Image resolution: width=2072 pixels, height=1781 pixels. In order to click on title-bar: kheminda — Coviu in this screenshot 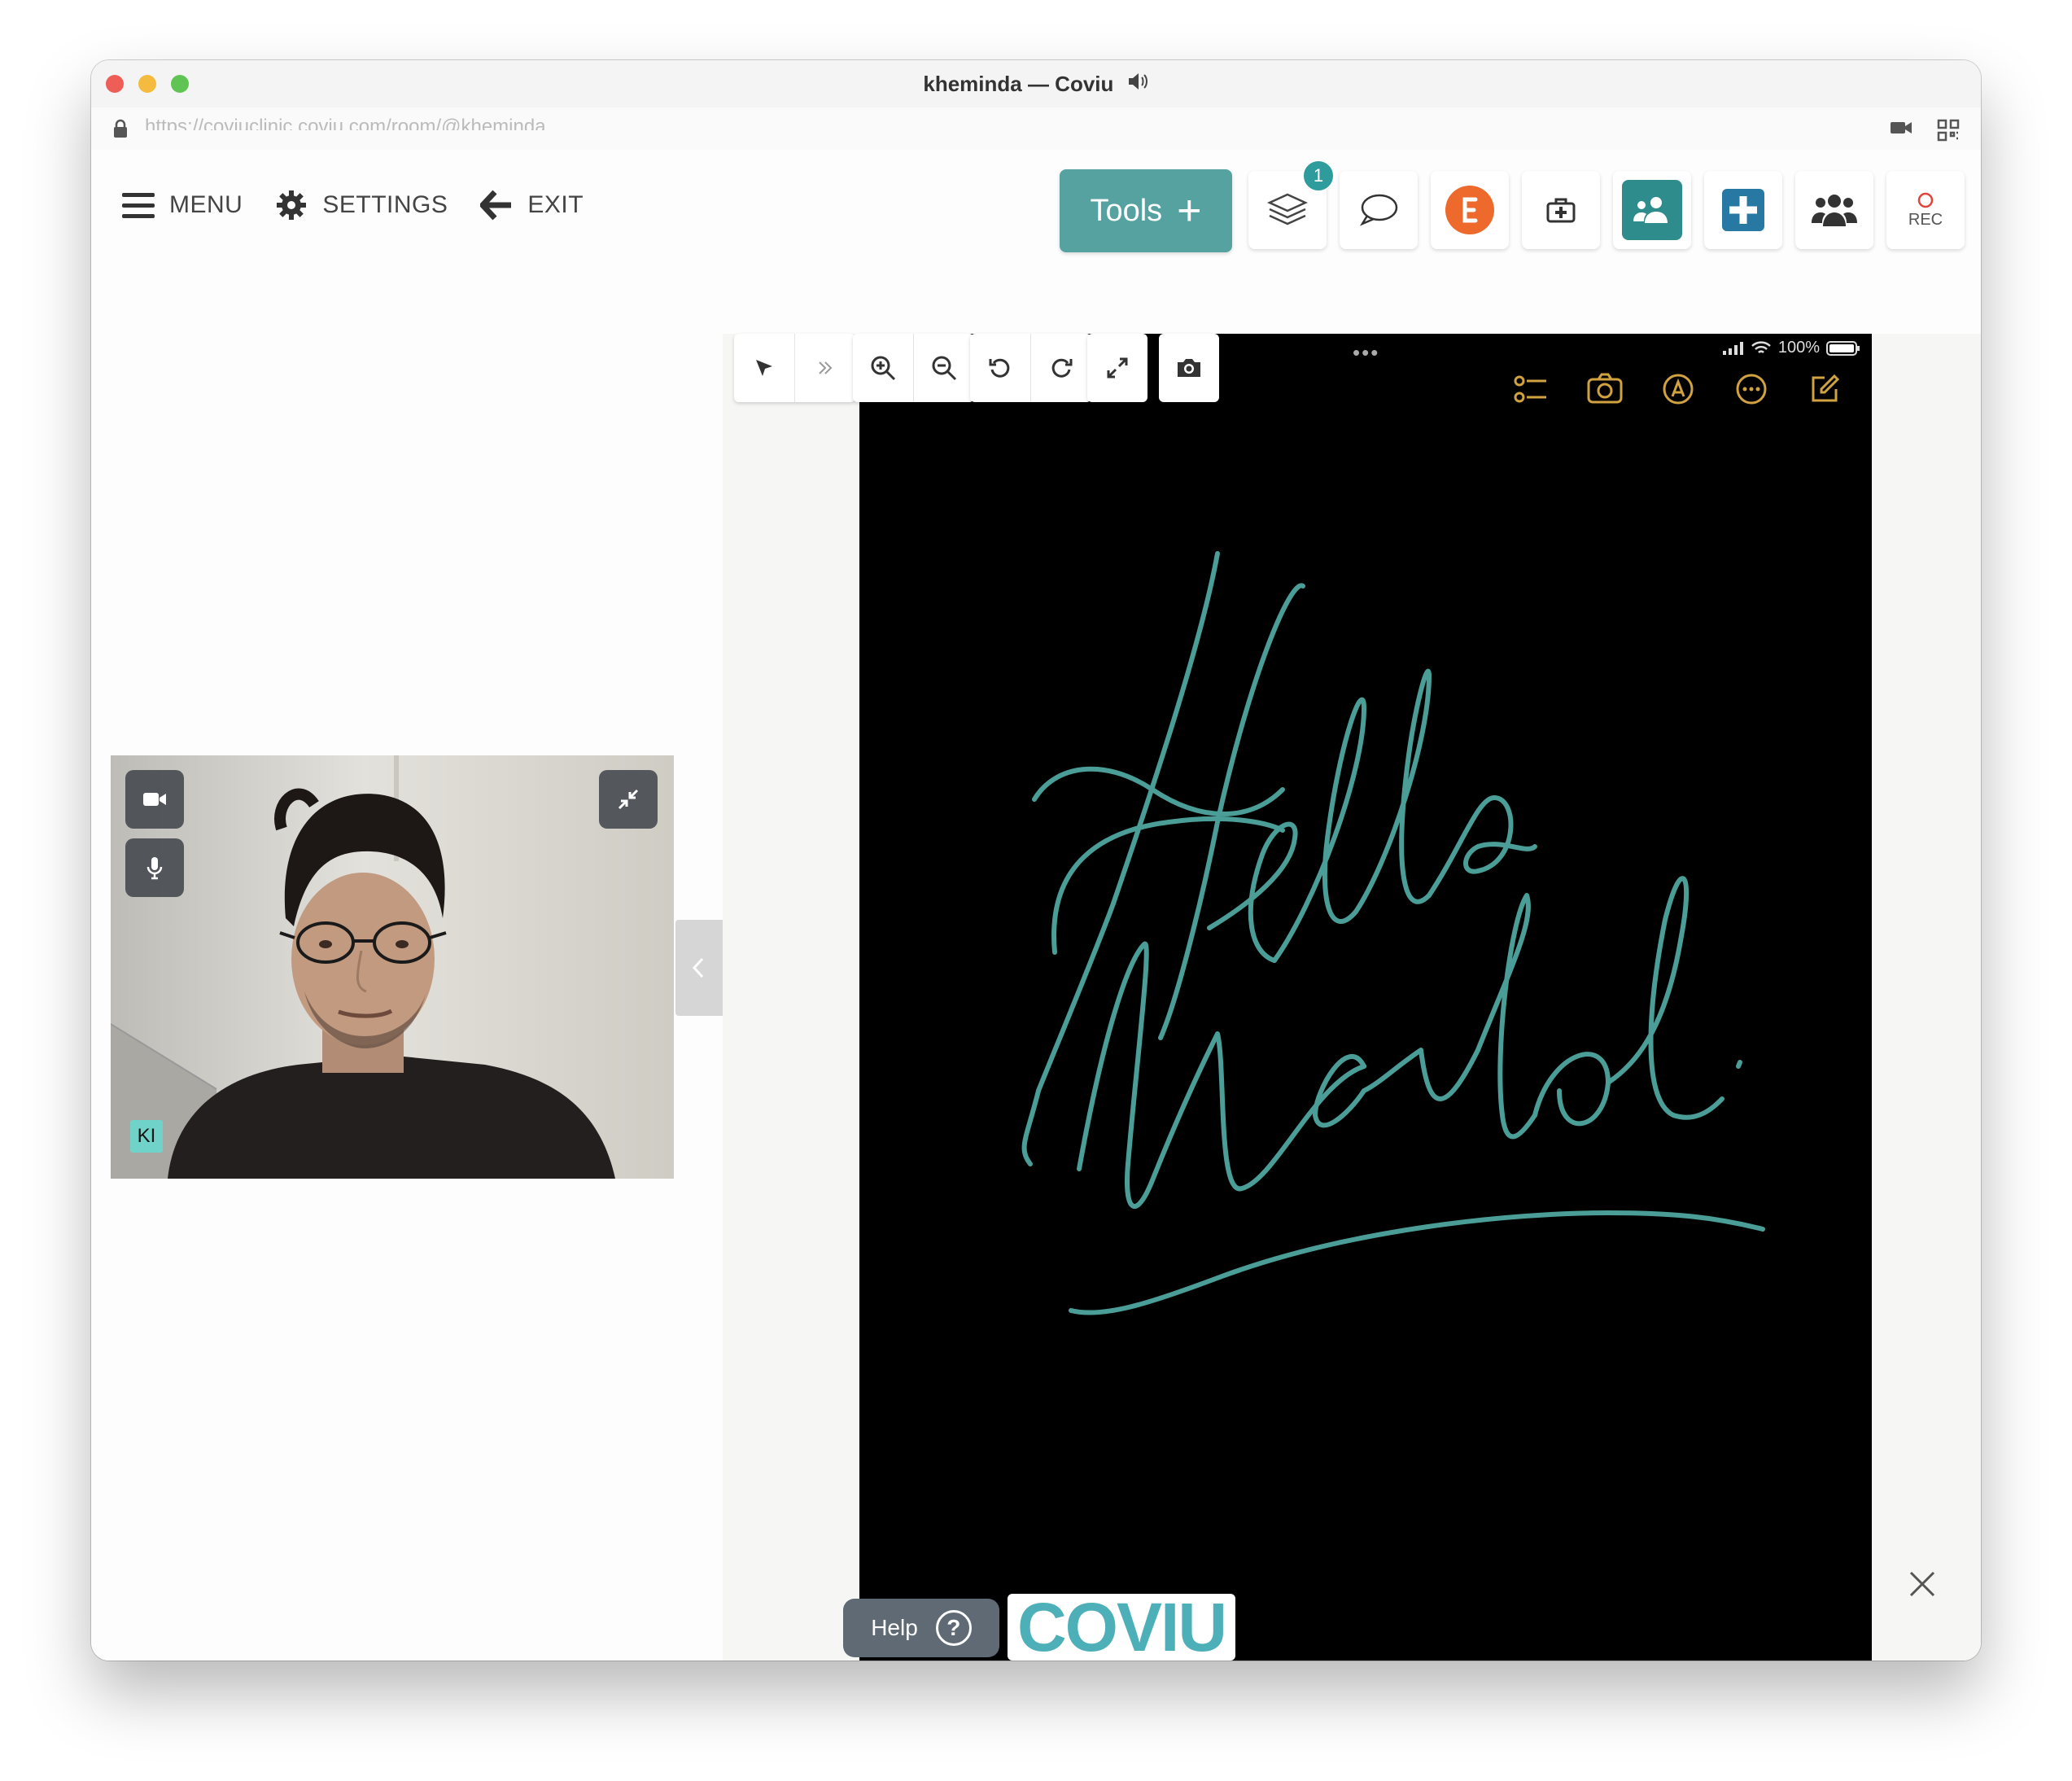, I will do `click(1036, 84)`.